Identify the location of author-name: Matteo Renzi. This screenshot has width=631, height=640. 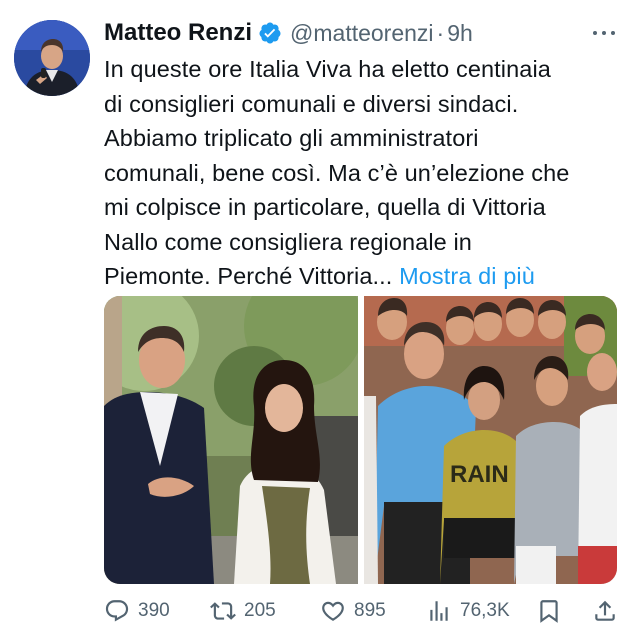
(178, 33).